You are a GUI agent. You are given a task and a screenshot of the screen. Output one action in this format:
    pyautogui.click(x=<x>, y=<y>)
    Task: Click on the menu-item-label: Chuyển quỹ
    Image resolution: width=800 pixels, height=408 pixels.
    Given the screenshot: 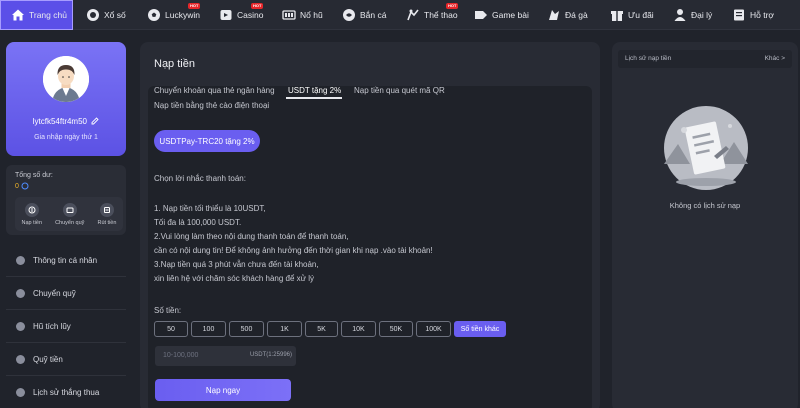 What is the action you would take?
    pyautogui.click(x=54, y=293)
    